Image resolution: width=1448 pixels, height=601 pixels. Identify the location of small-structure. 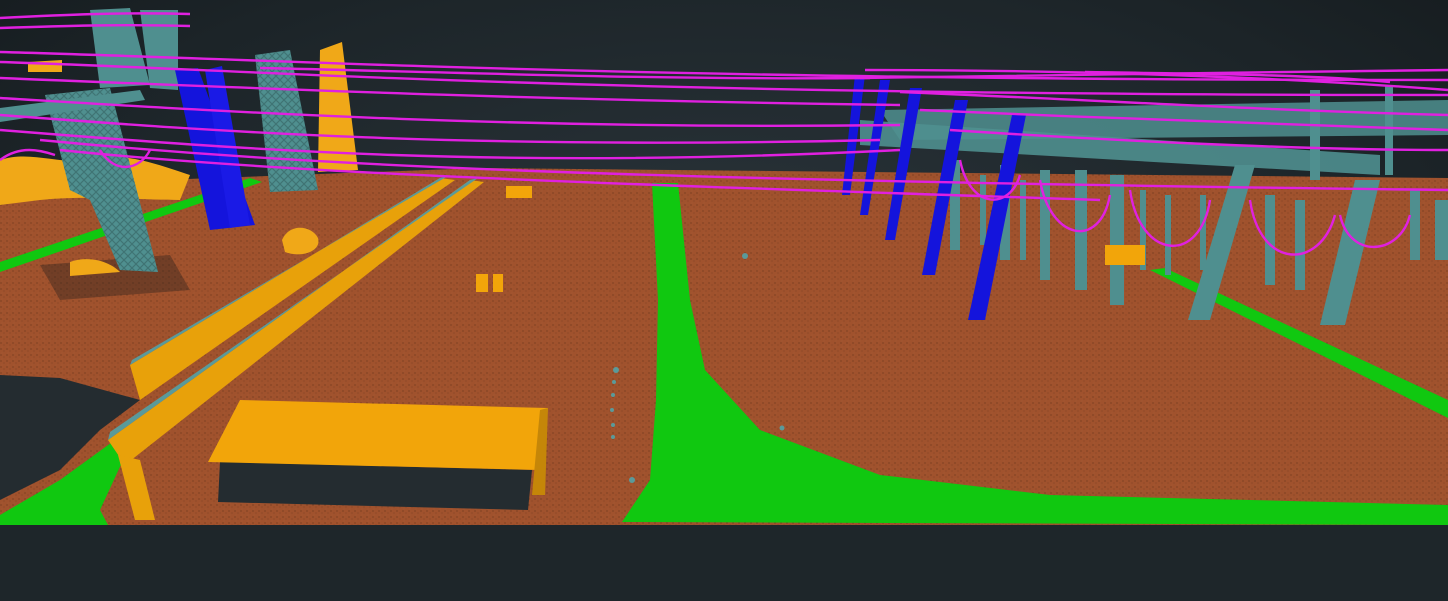
(519, 192).